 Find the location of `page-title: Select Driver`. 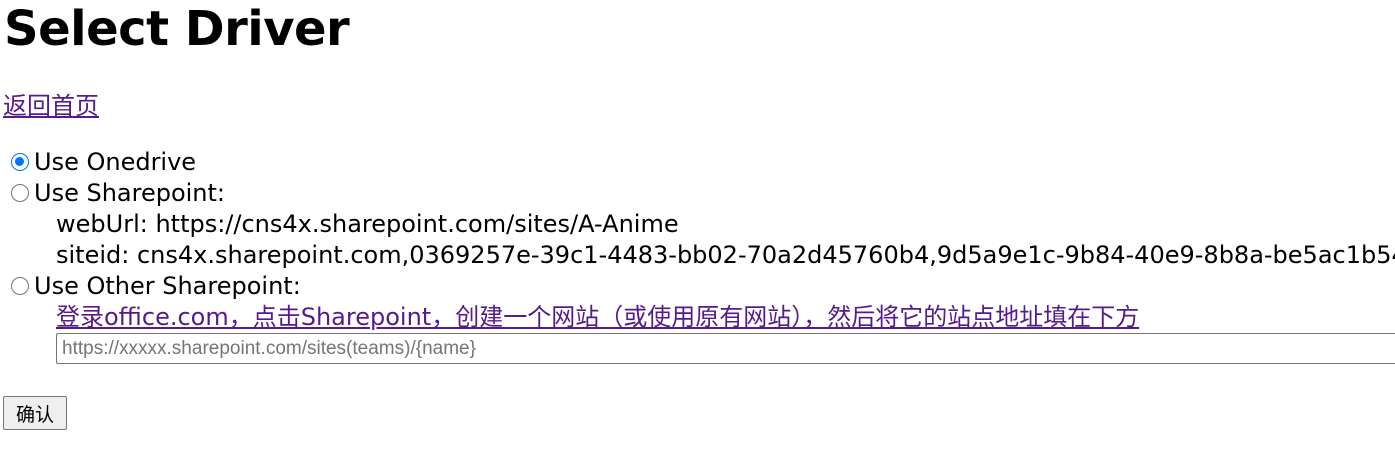

page-title: Select Driver is located at coordinates (177, 29).